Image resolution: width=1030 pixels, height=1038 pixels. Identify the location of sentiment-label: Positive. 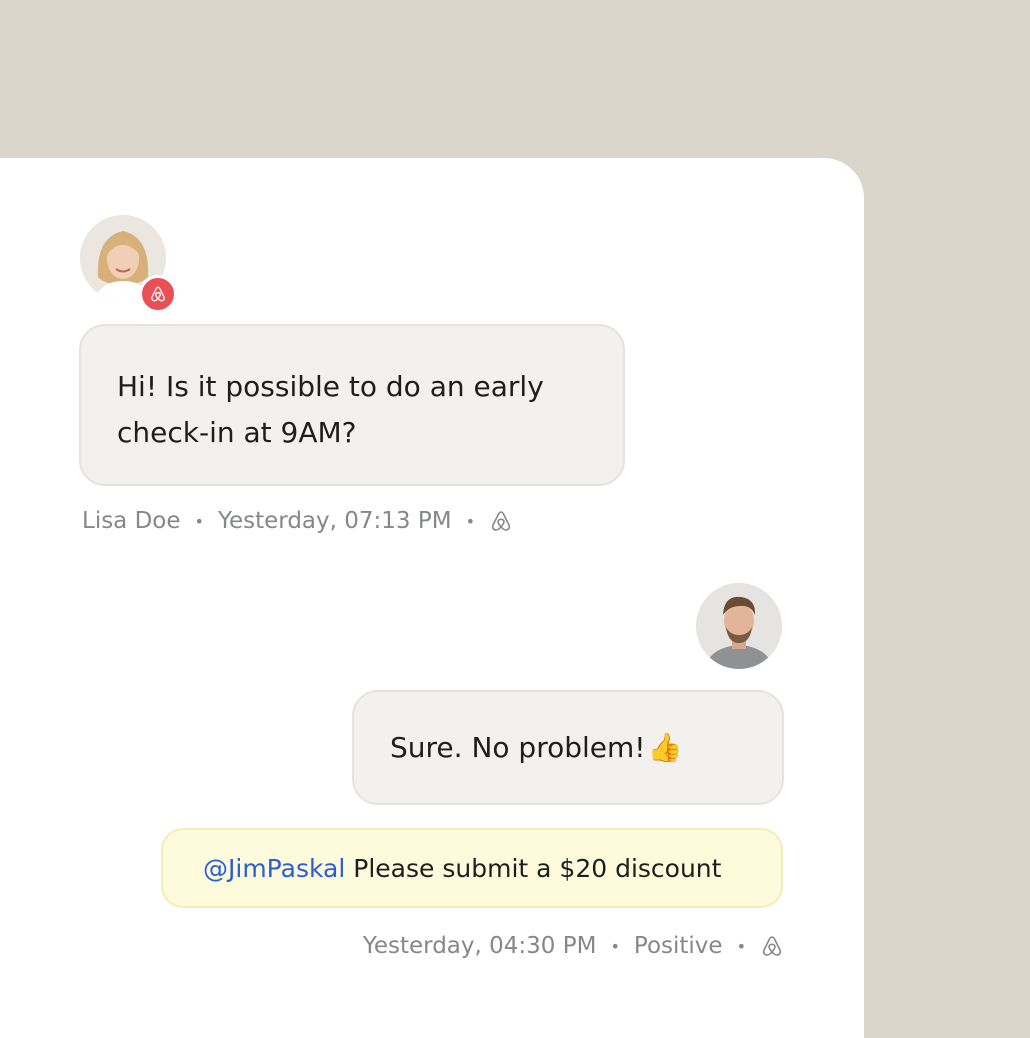
(678, 946).